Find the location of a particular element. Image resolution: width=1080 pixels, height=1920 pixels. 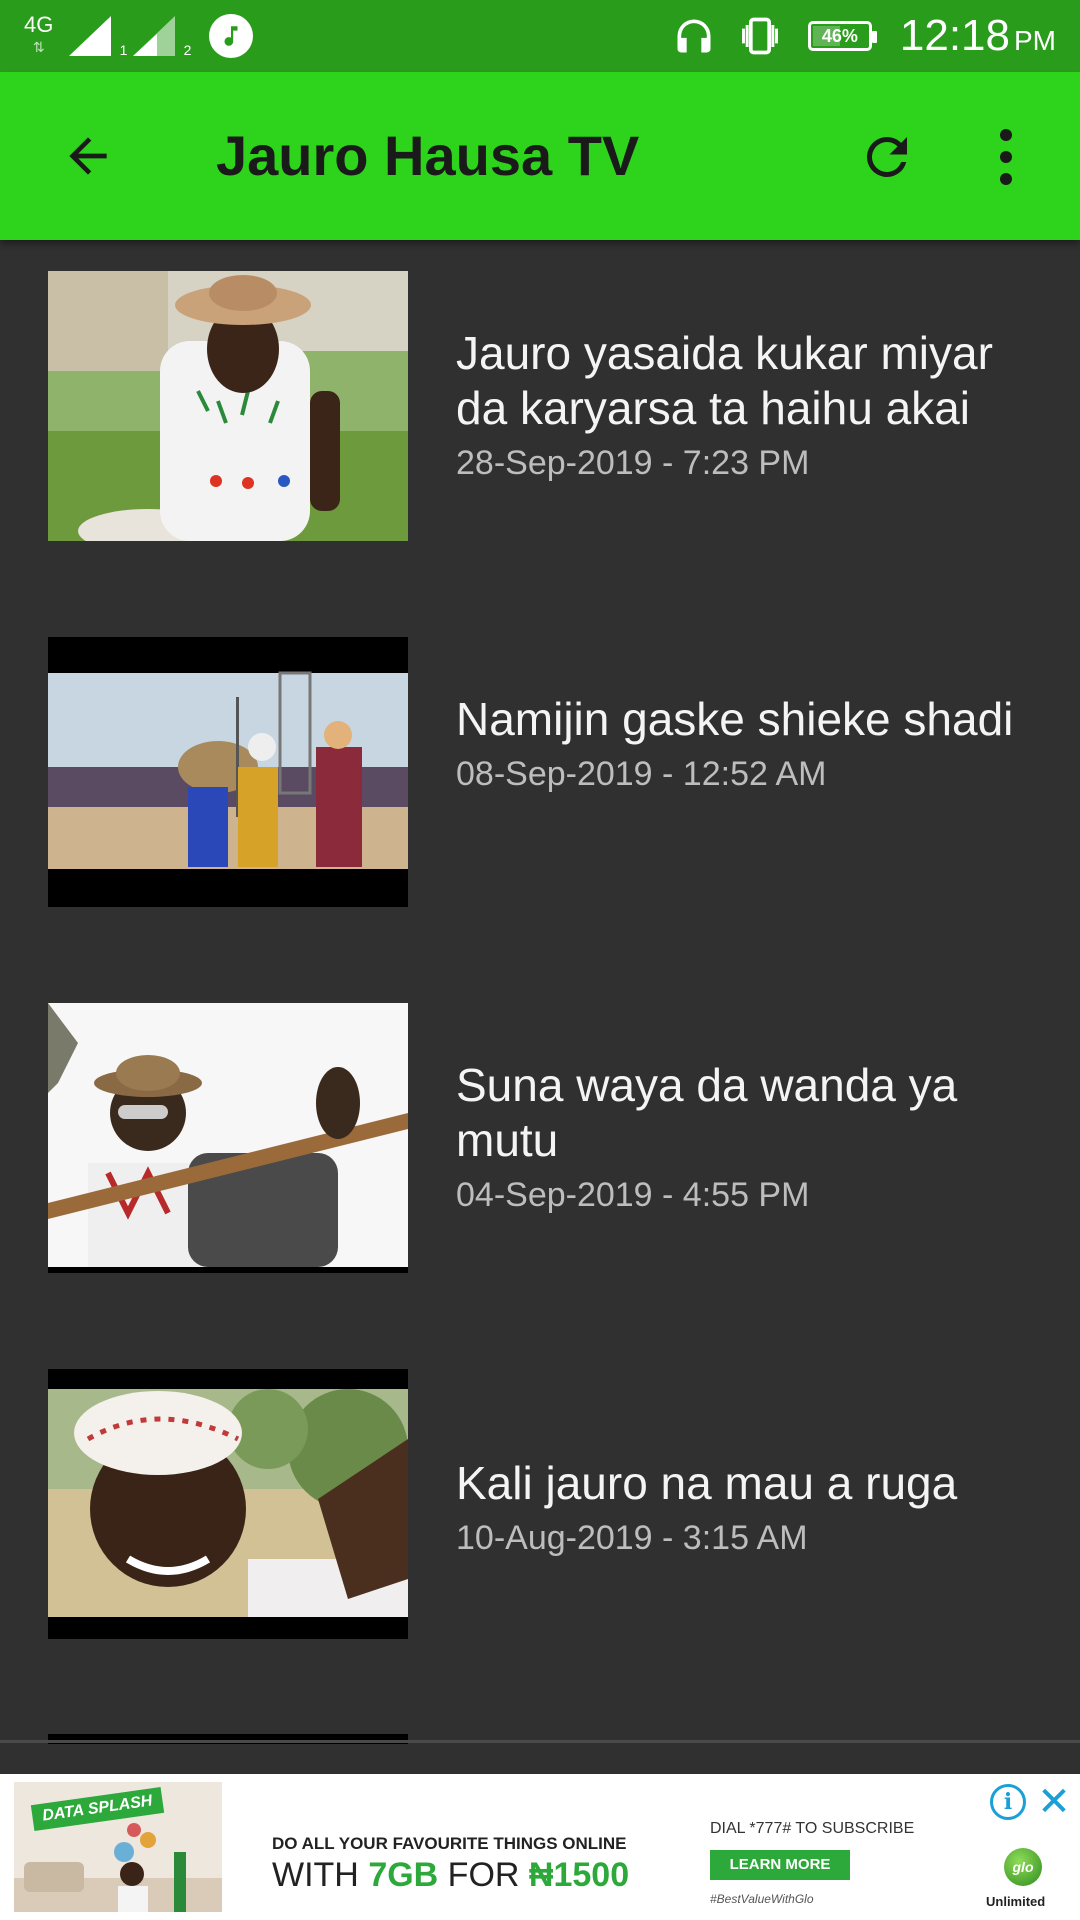

video-title: Namijin gaske shieke shadi is located at coordinates (735, 719).